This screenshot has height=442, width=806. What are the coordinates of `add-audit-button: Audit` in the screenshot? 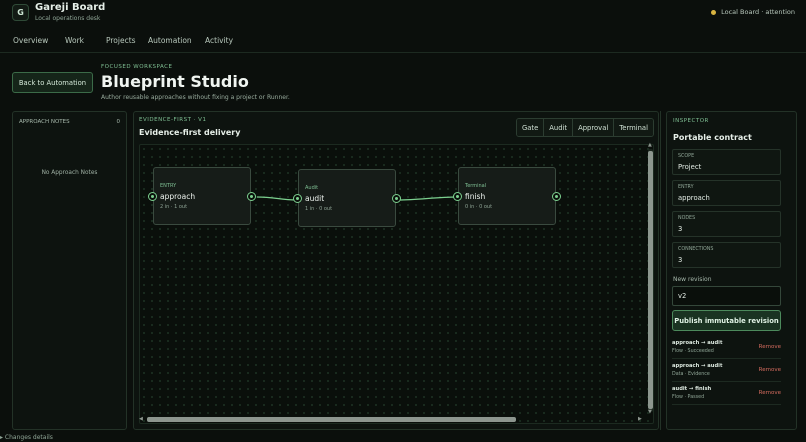 It's located at (559, 127).